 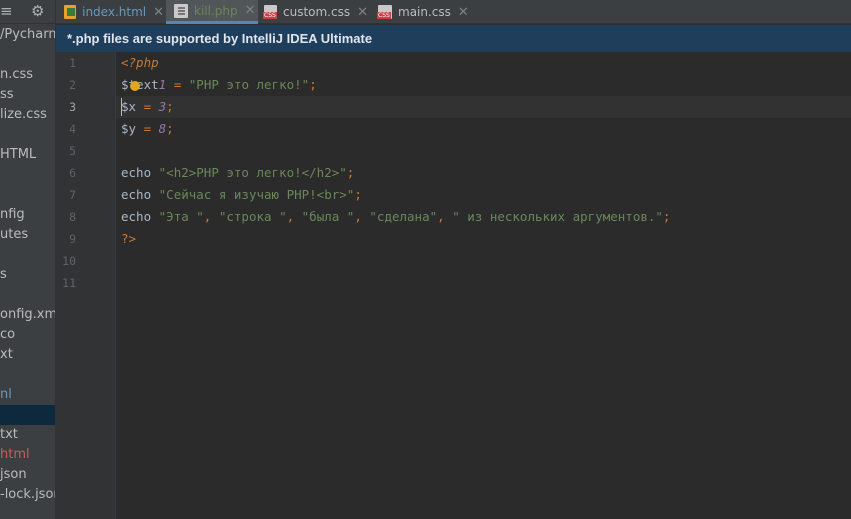 I want to click on code-line: $text1 = "PHP это легко!";, so click(x=219, y=85).